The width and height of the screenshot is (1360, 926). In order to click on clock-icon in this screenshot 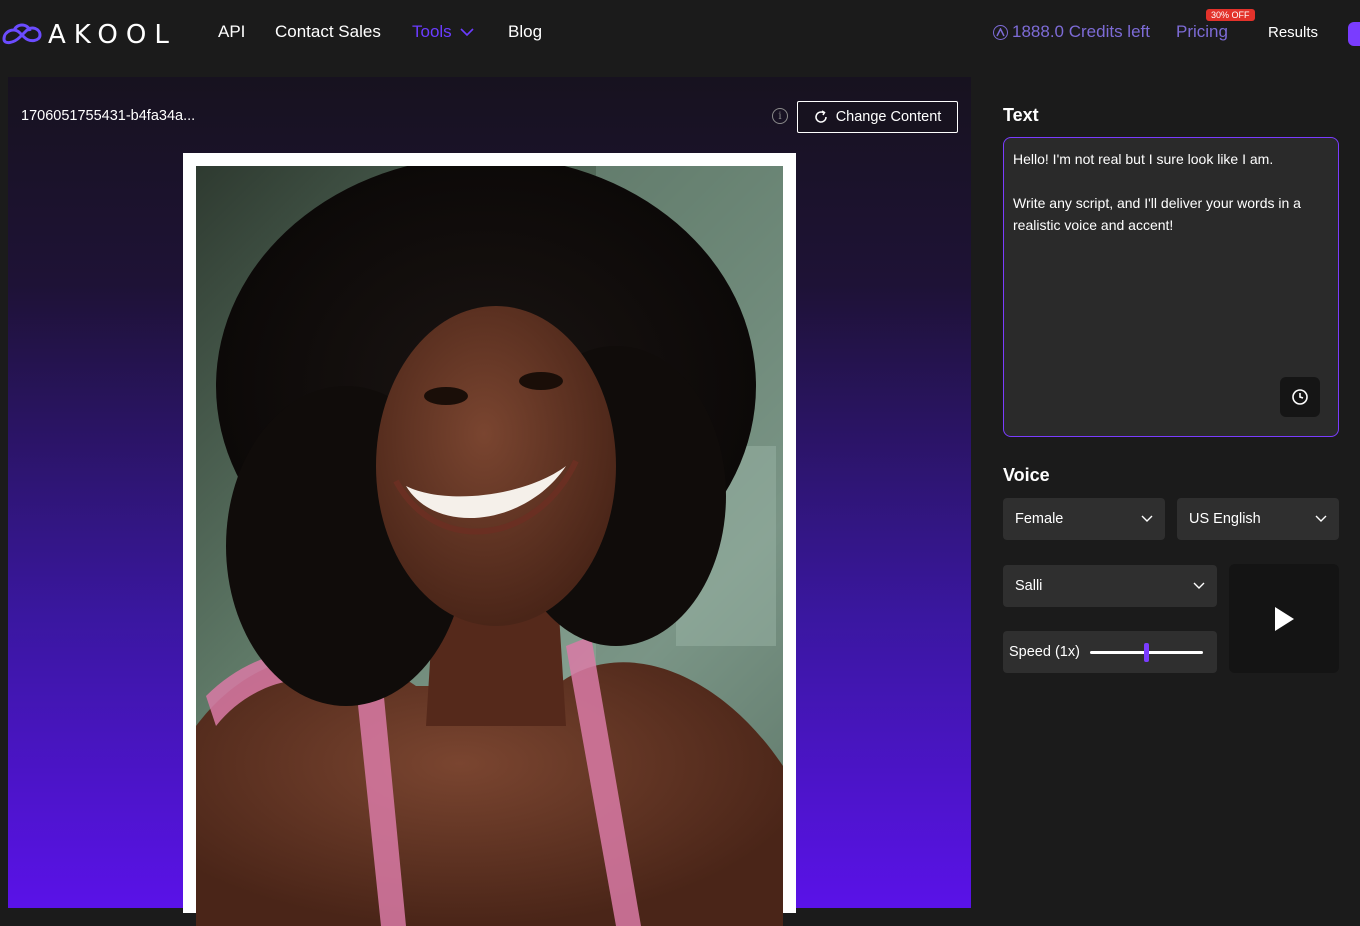, I will do `click(1300, 397)`.